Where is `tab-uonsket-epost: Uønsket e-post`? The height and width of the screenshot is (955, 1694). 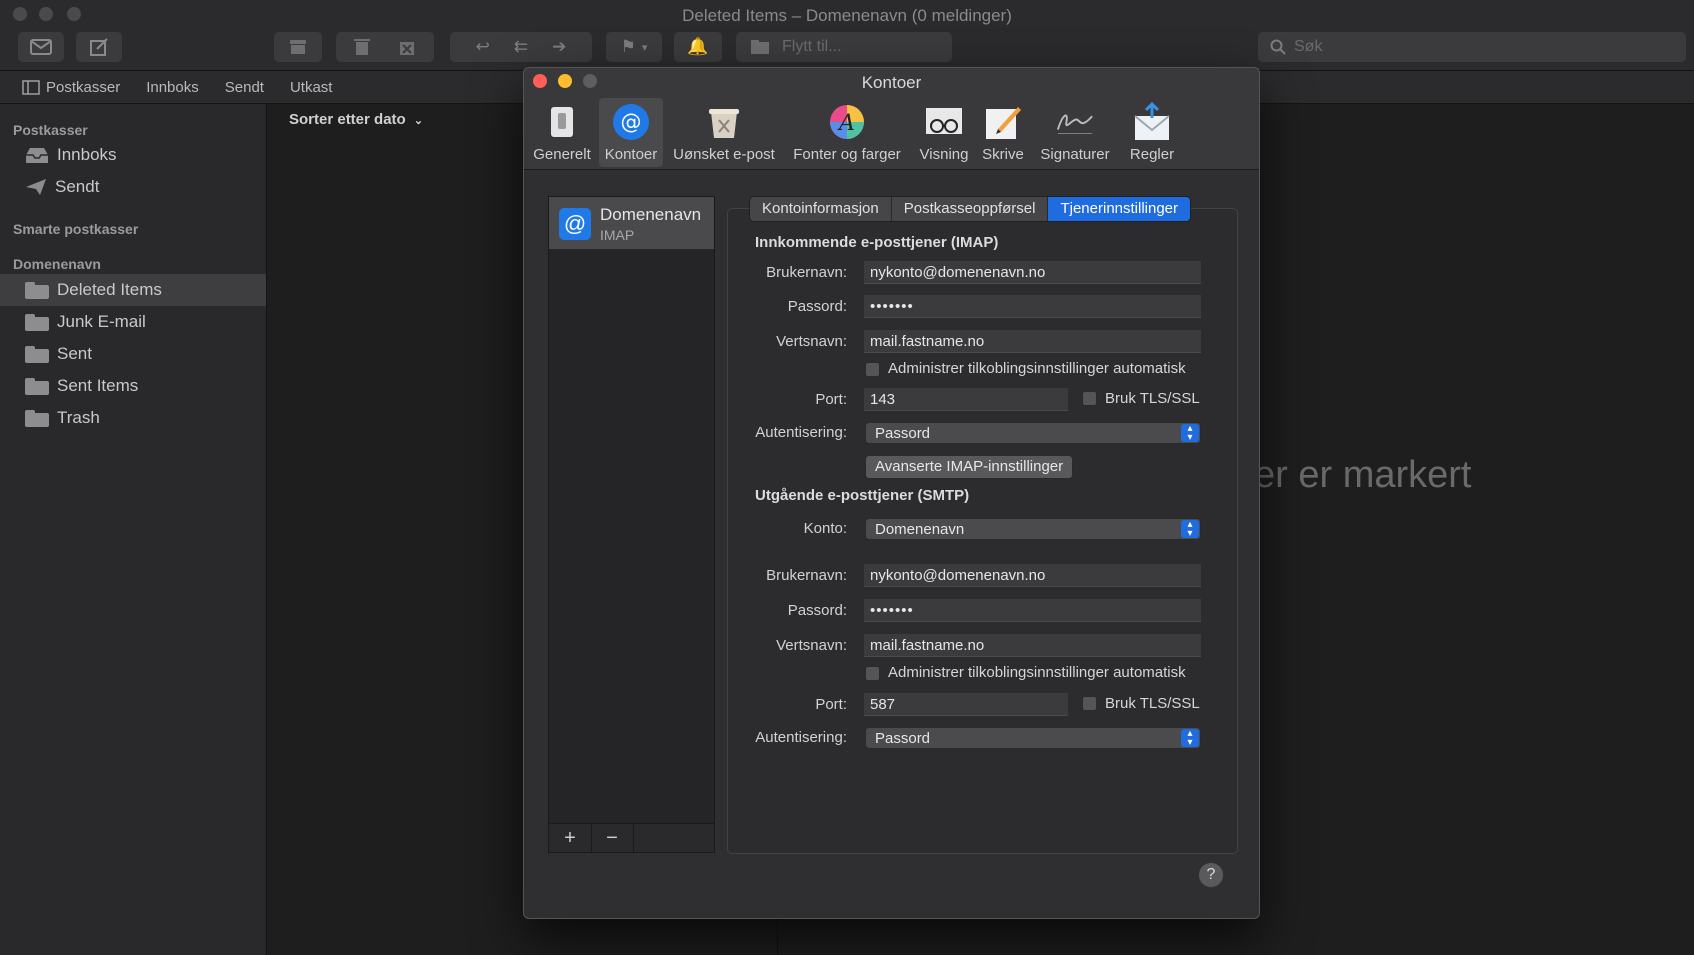 tab-uonsket-epost: Uønsket e-post is located at coordinates (724, 132).